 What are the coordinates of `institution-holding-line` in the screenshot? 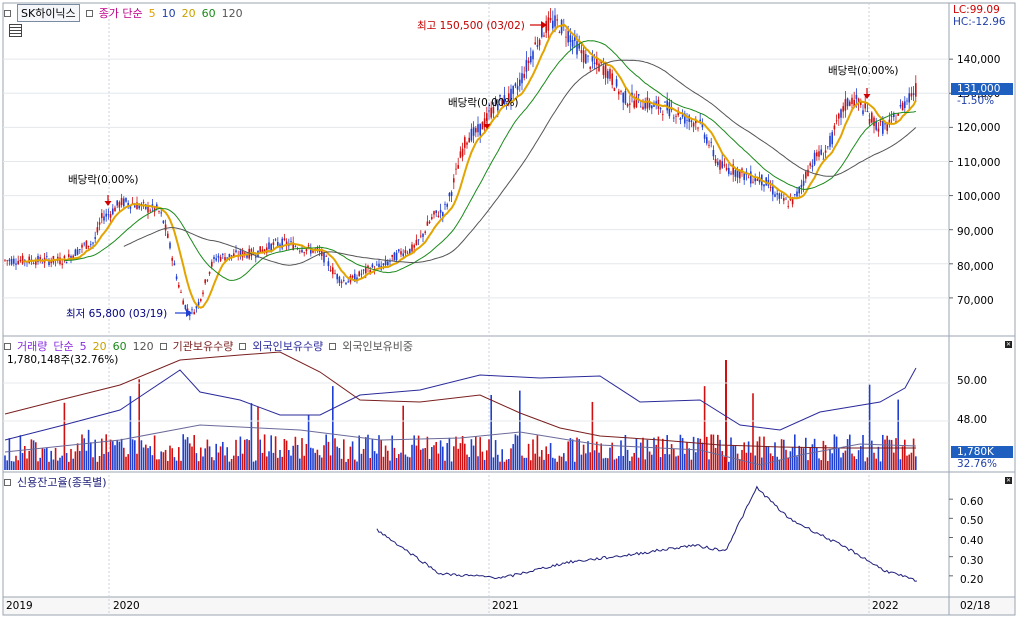 It's located at (460, 400).